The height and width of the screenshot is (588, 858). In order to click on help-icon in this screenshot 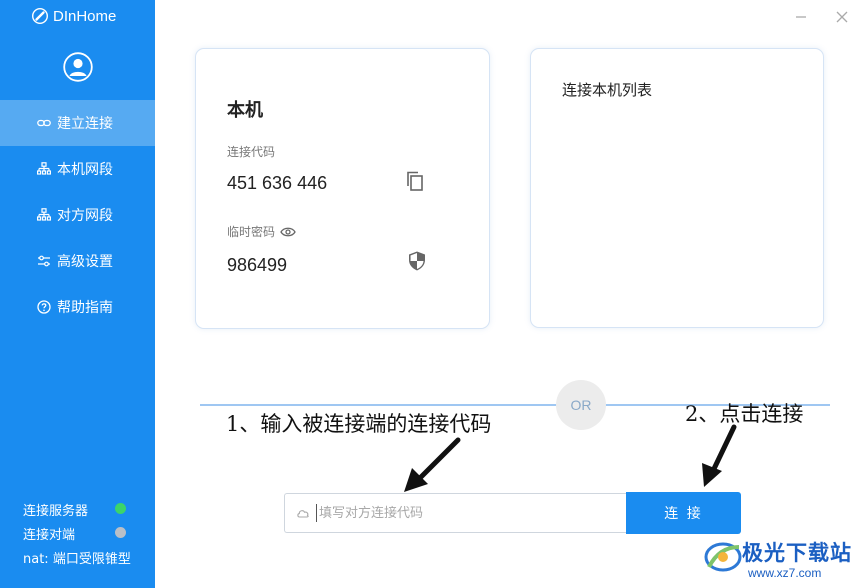, I will do `click(44, 307)`.